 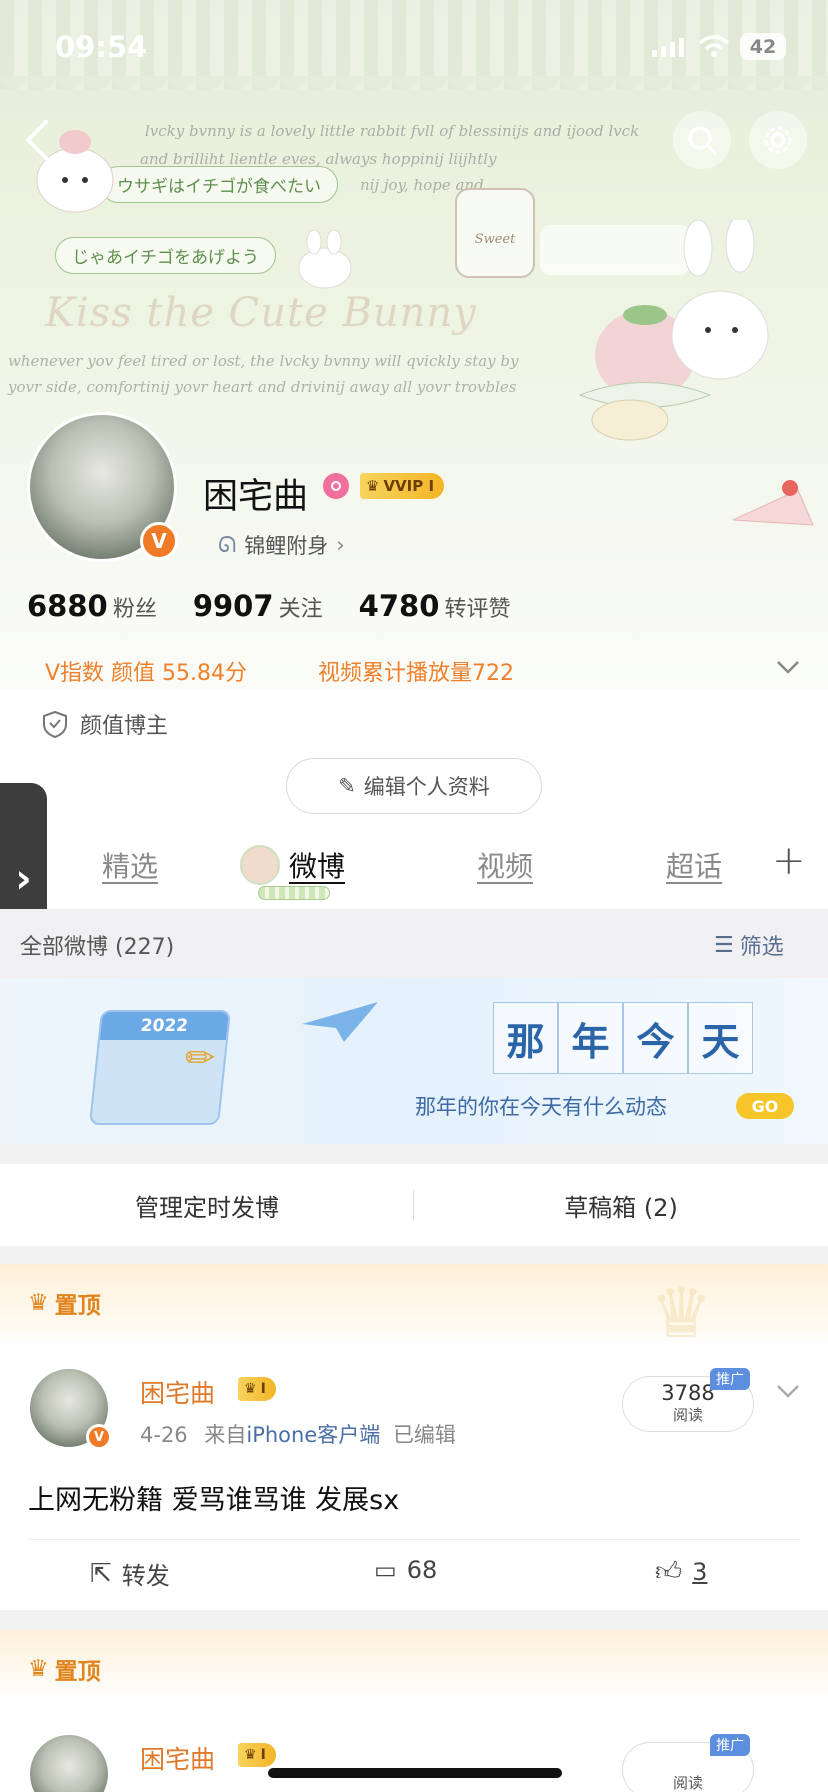 I want to click on search-button, so click(x=702, y=140).